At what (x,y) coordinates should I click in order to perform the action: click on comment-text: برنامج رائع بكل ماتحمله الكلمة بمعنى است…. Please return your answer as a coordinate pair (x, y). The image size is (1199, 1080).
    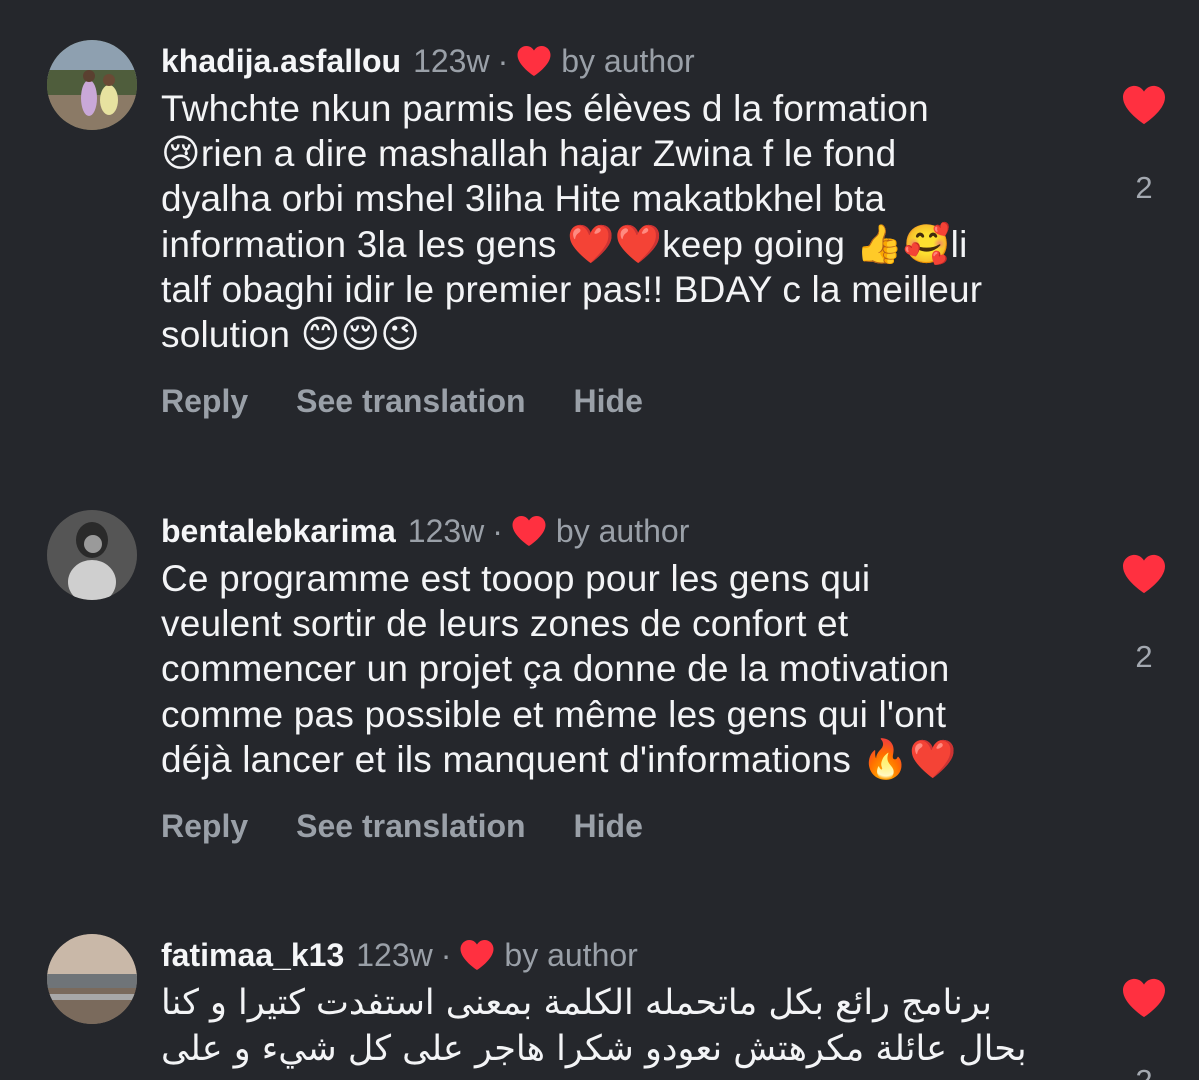
    Looking at the image, I should click on (595, 1026).